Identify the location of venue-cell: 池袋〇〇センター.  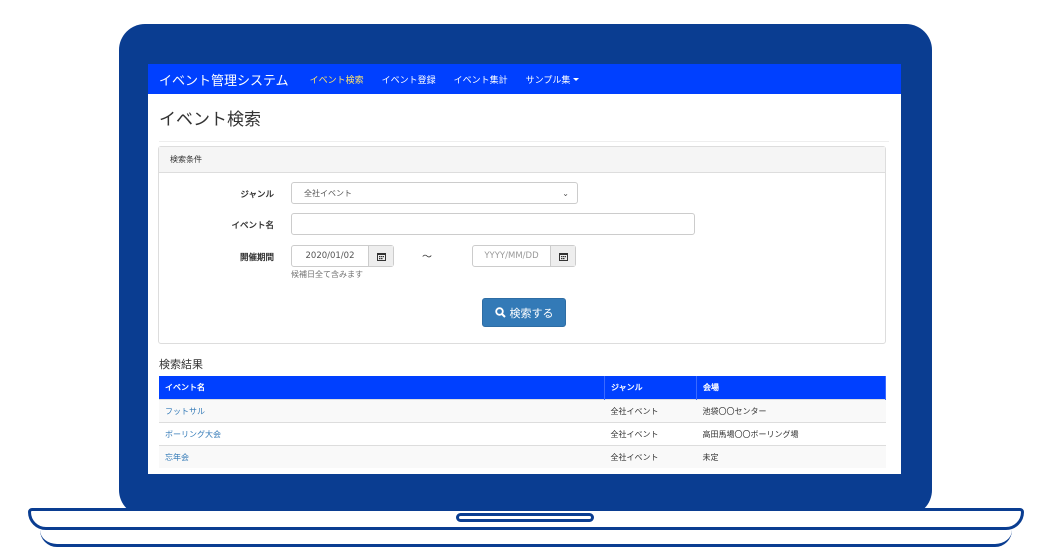
(791, 411).